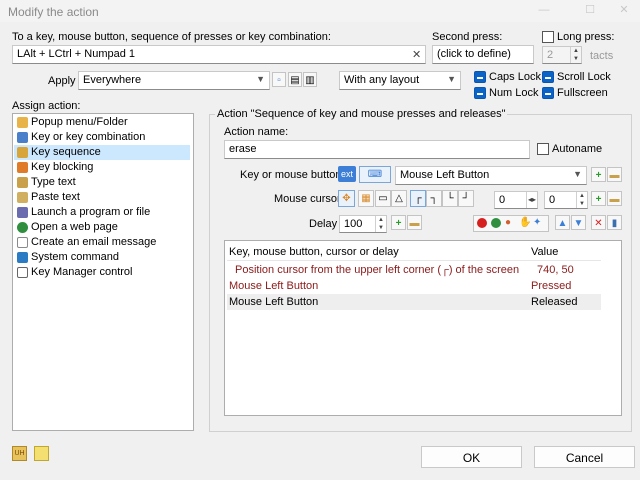 This screenshot has width=640, height=480. Describe the element at coordinates (19, 453) in the screenshot. I see `app-logo-icon: UH` at that location.